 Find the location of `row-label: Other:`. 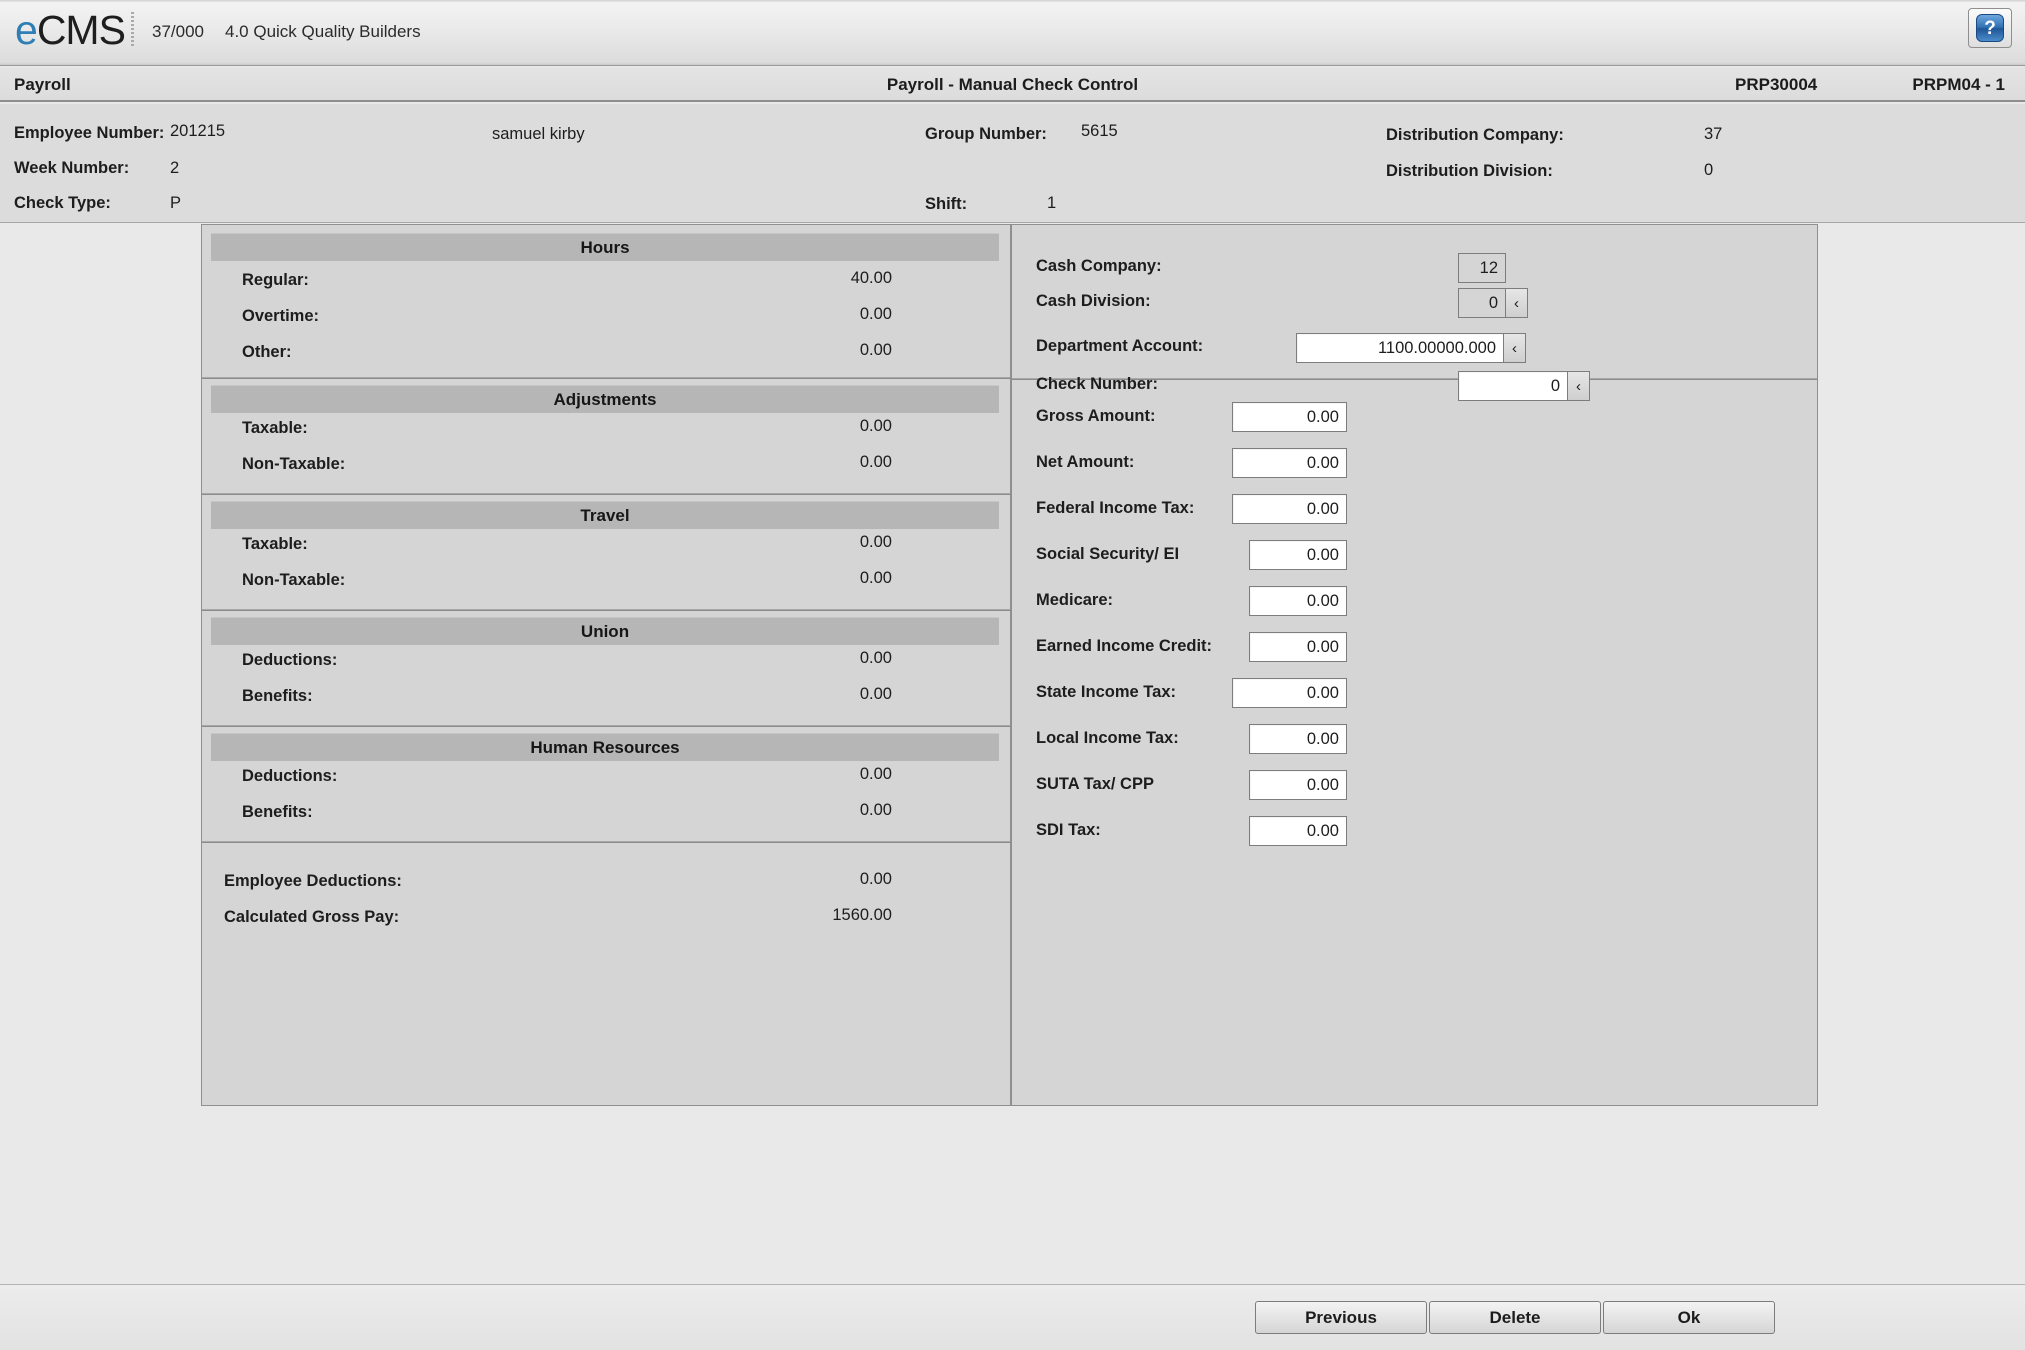

row-label: Other: is located at coordinates (267, 352).